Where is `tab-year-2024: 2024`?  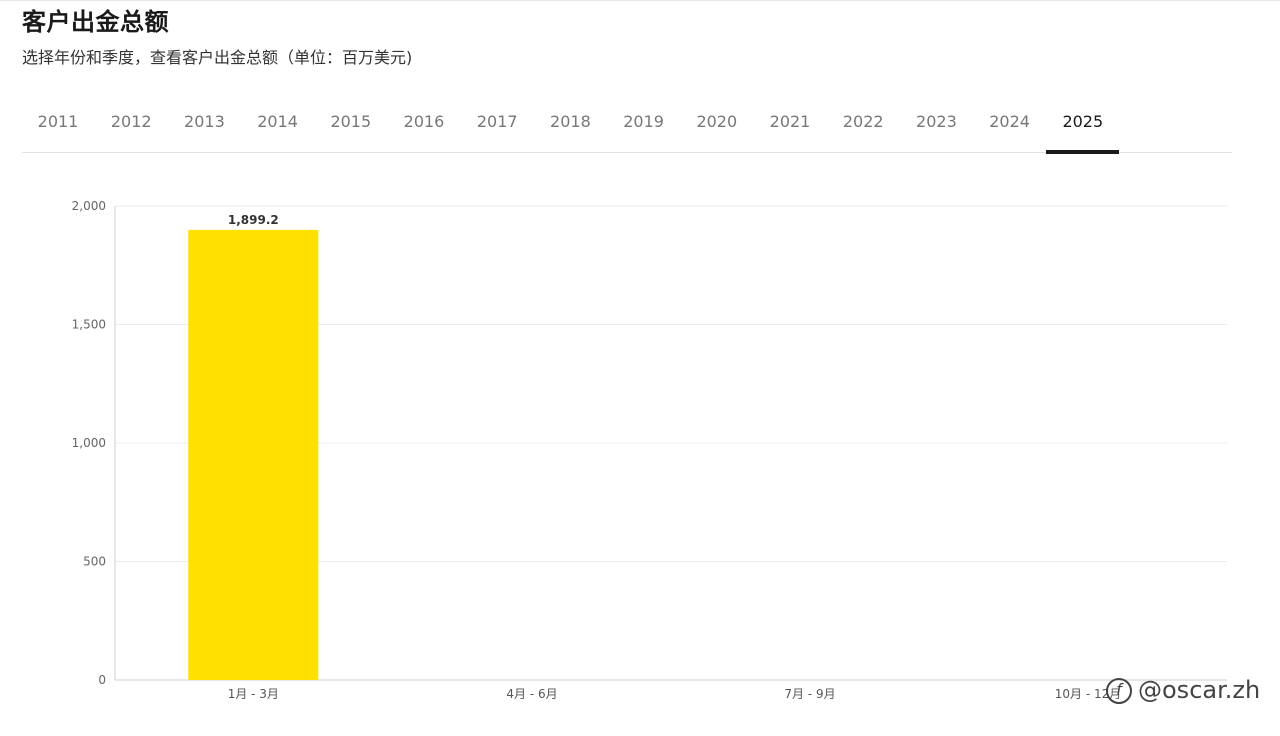
tab-year-2024: 2024 is located at coordinates (1009, 132).